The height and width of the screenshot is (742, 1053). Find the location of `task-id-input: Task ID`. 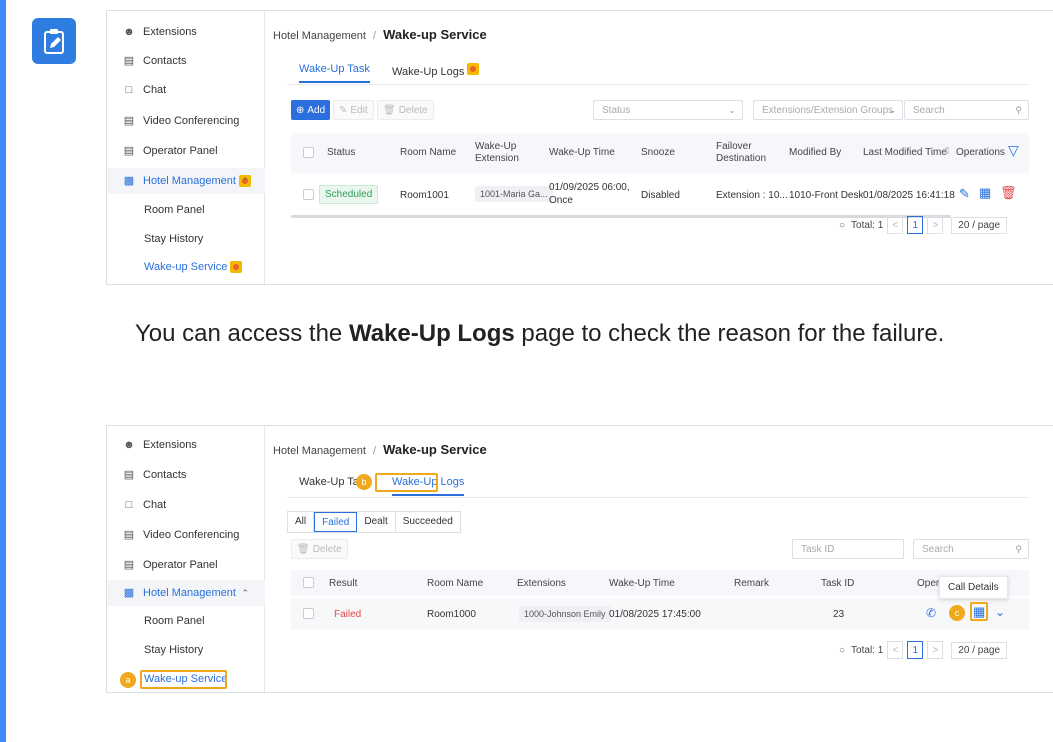

task-id-input: Task ID is located at coordinates (848, 549).